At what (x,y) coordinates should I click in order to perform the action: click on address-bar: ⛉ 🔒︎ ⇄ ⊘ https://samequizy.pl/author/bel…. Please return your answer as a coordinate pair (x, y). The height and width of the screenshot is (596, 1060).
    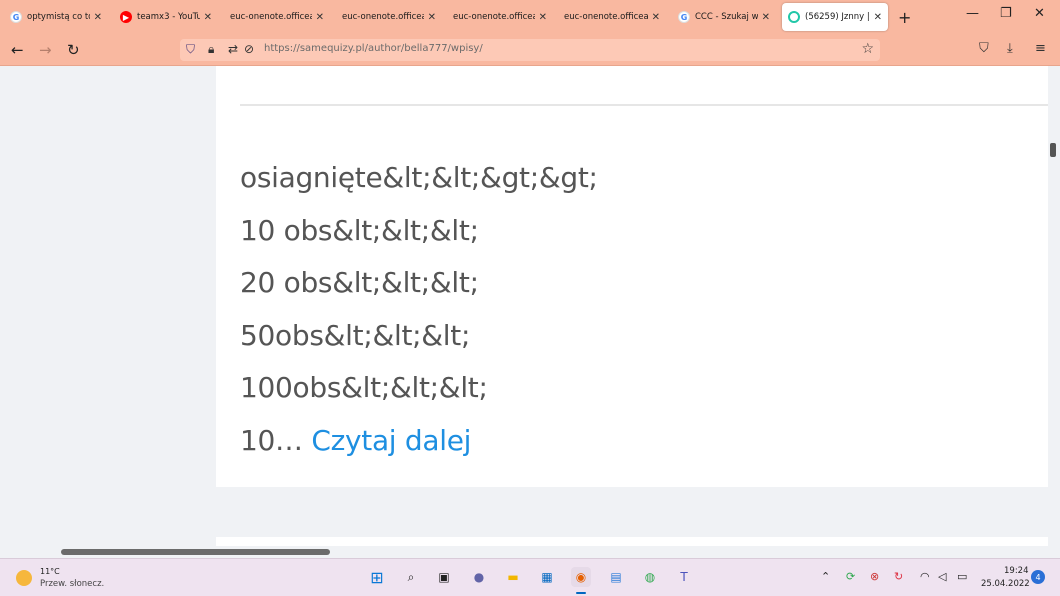
    Looking at the image, I should click on (530, 50).